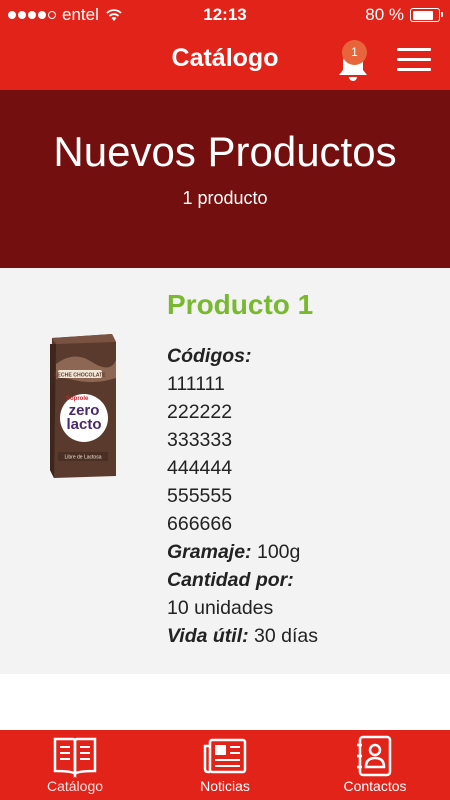  What do you see at coordinates (200, 496) in the screenshot?
I see `code-item: 555555` at bounding box center [200, 496].